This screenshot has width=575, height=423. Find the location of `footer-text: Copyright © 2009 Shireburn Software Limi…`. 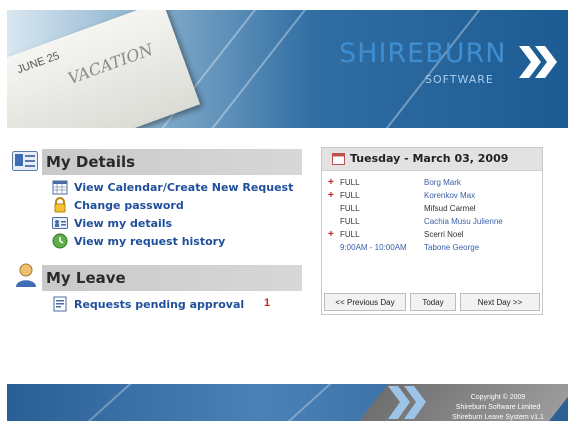

footer-text: Copyright © 2009 Shireburn Software Limi… is located at coordinates (498, 408).